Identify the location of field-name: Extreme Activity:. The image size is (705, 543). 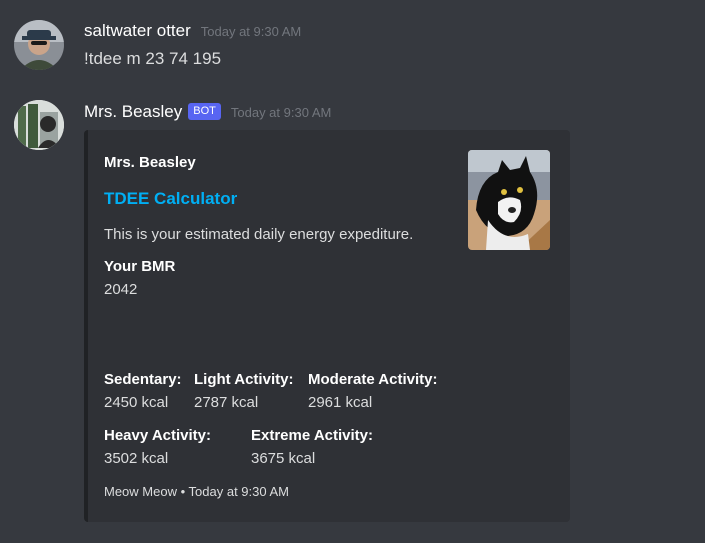
(312, 435).